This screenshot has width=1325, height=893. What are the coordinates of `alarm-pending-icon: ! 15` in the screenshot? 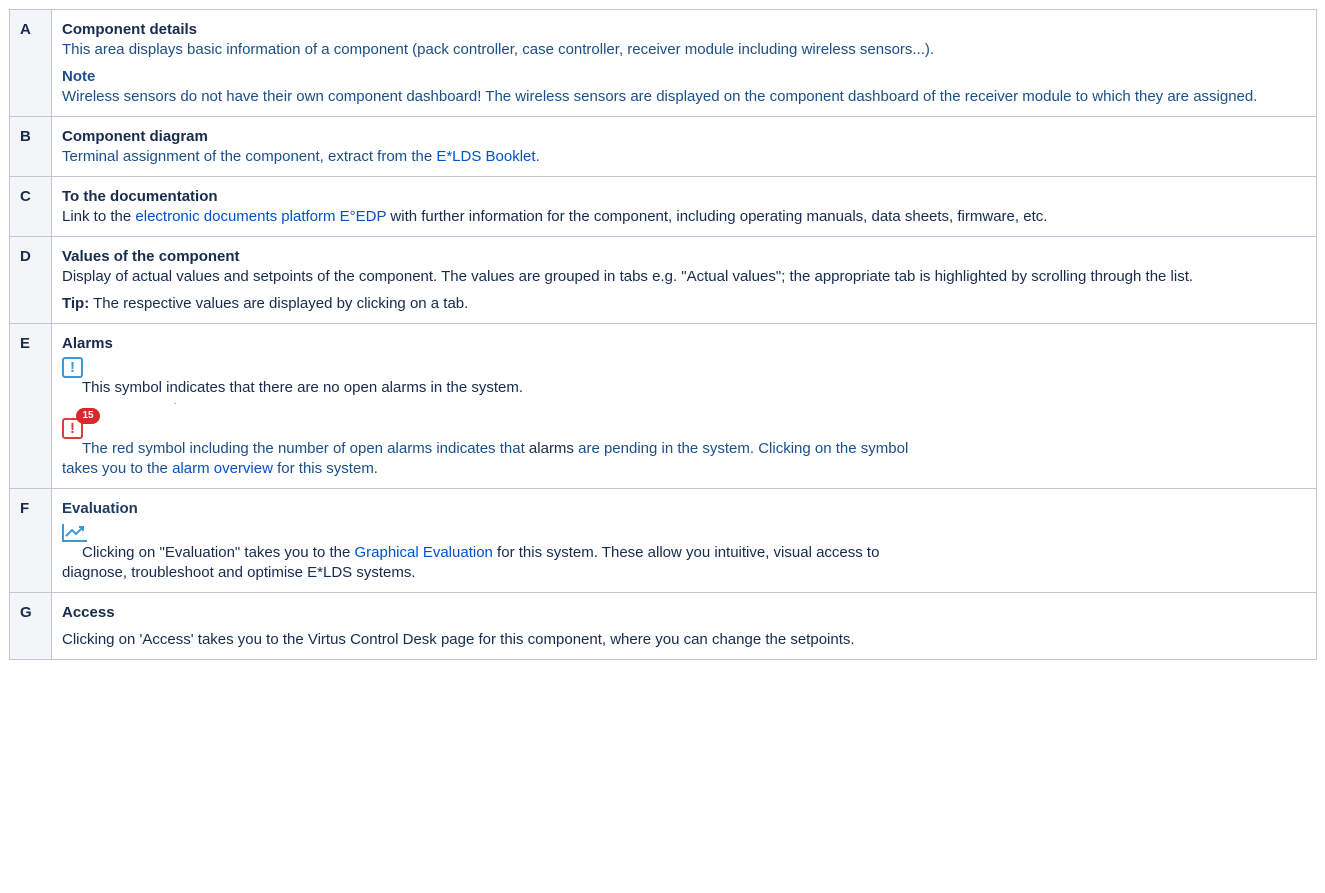 It's located at (81, 423).